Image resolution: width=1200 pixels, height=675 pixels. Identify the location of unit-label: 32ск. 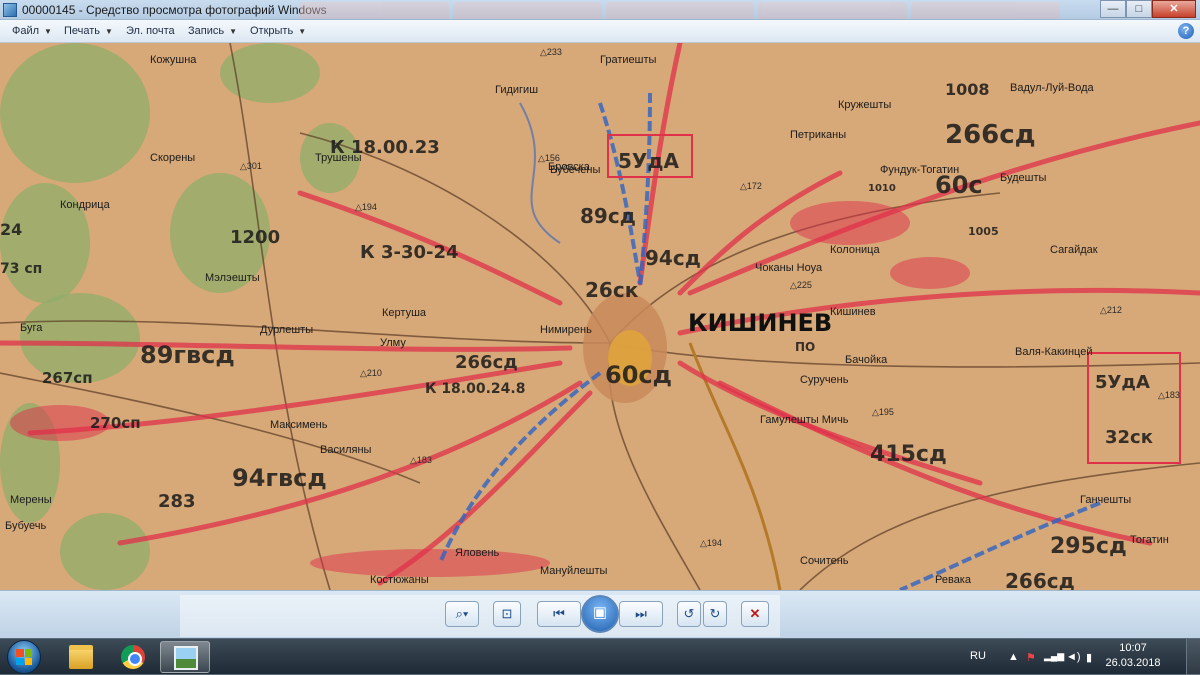
(1129, 437).